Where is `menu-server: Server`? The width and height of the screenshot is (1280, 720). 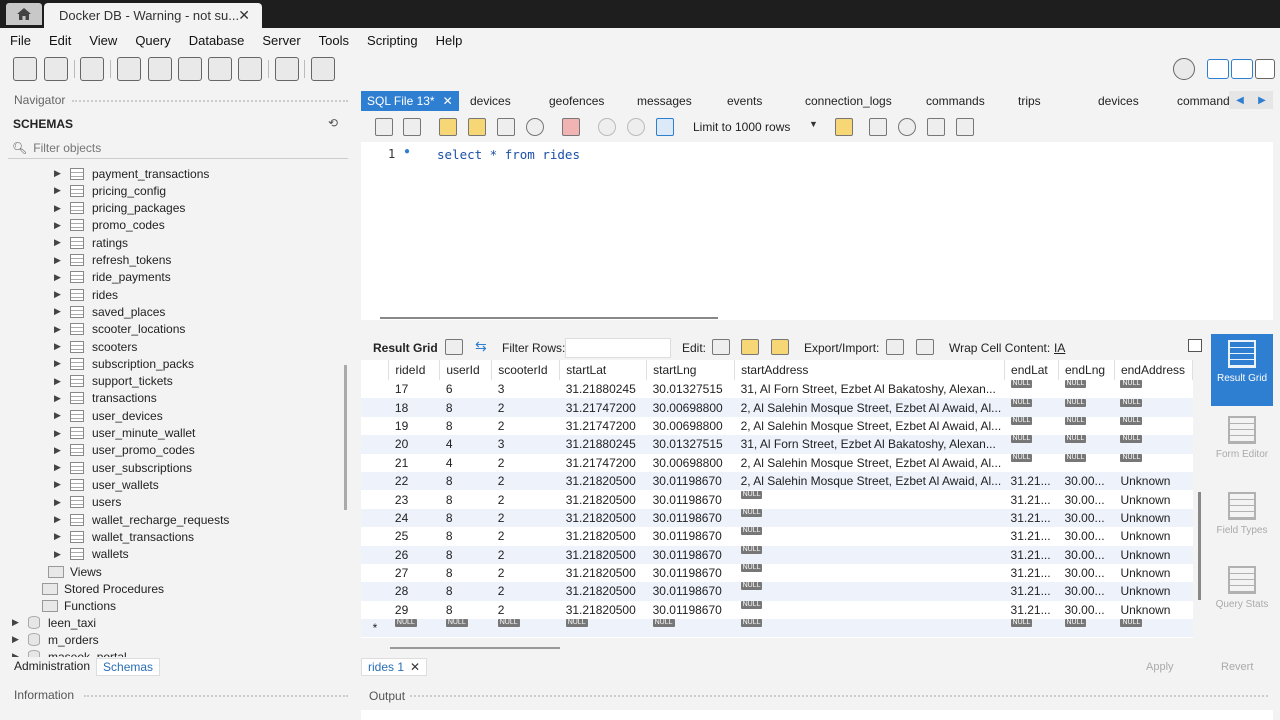
menu-server: Server is located at coordinates (285, 40).